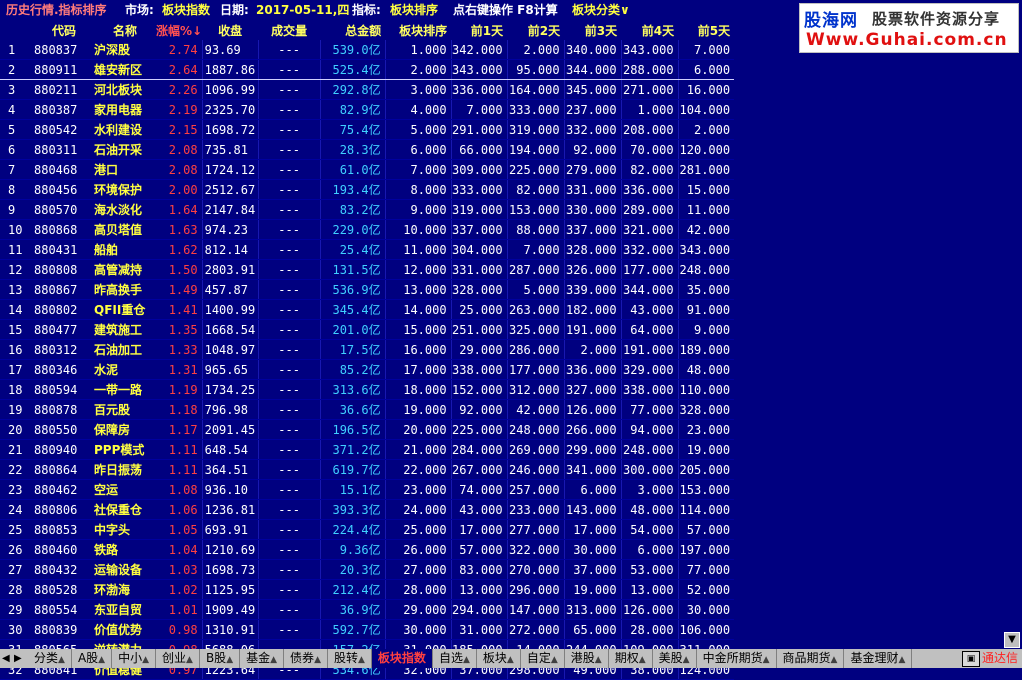 The image size is (1022, 680). Describe the element at coordinates (179, 629) in the screenshot. I see `row-change: 0.98` at that location.